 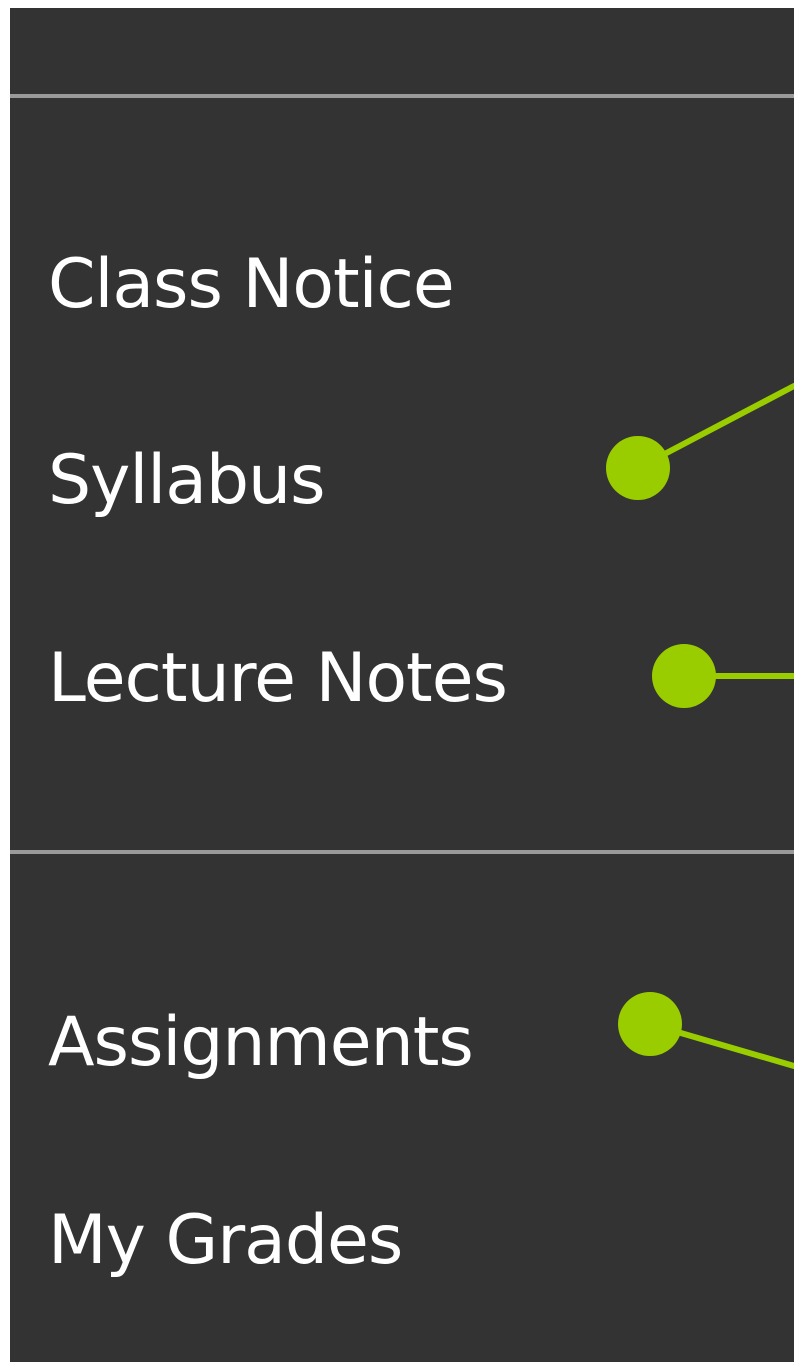 What do you see at coordinates (261, 1043) in the screenshot?
I see `menu-item-assignments: Assignments` at bounding box center [261, 1043].